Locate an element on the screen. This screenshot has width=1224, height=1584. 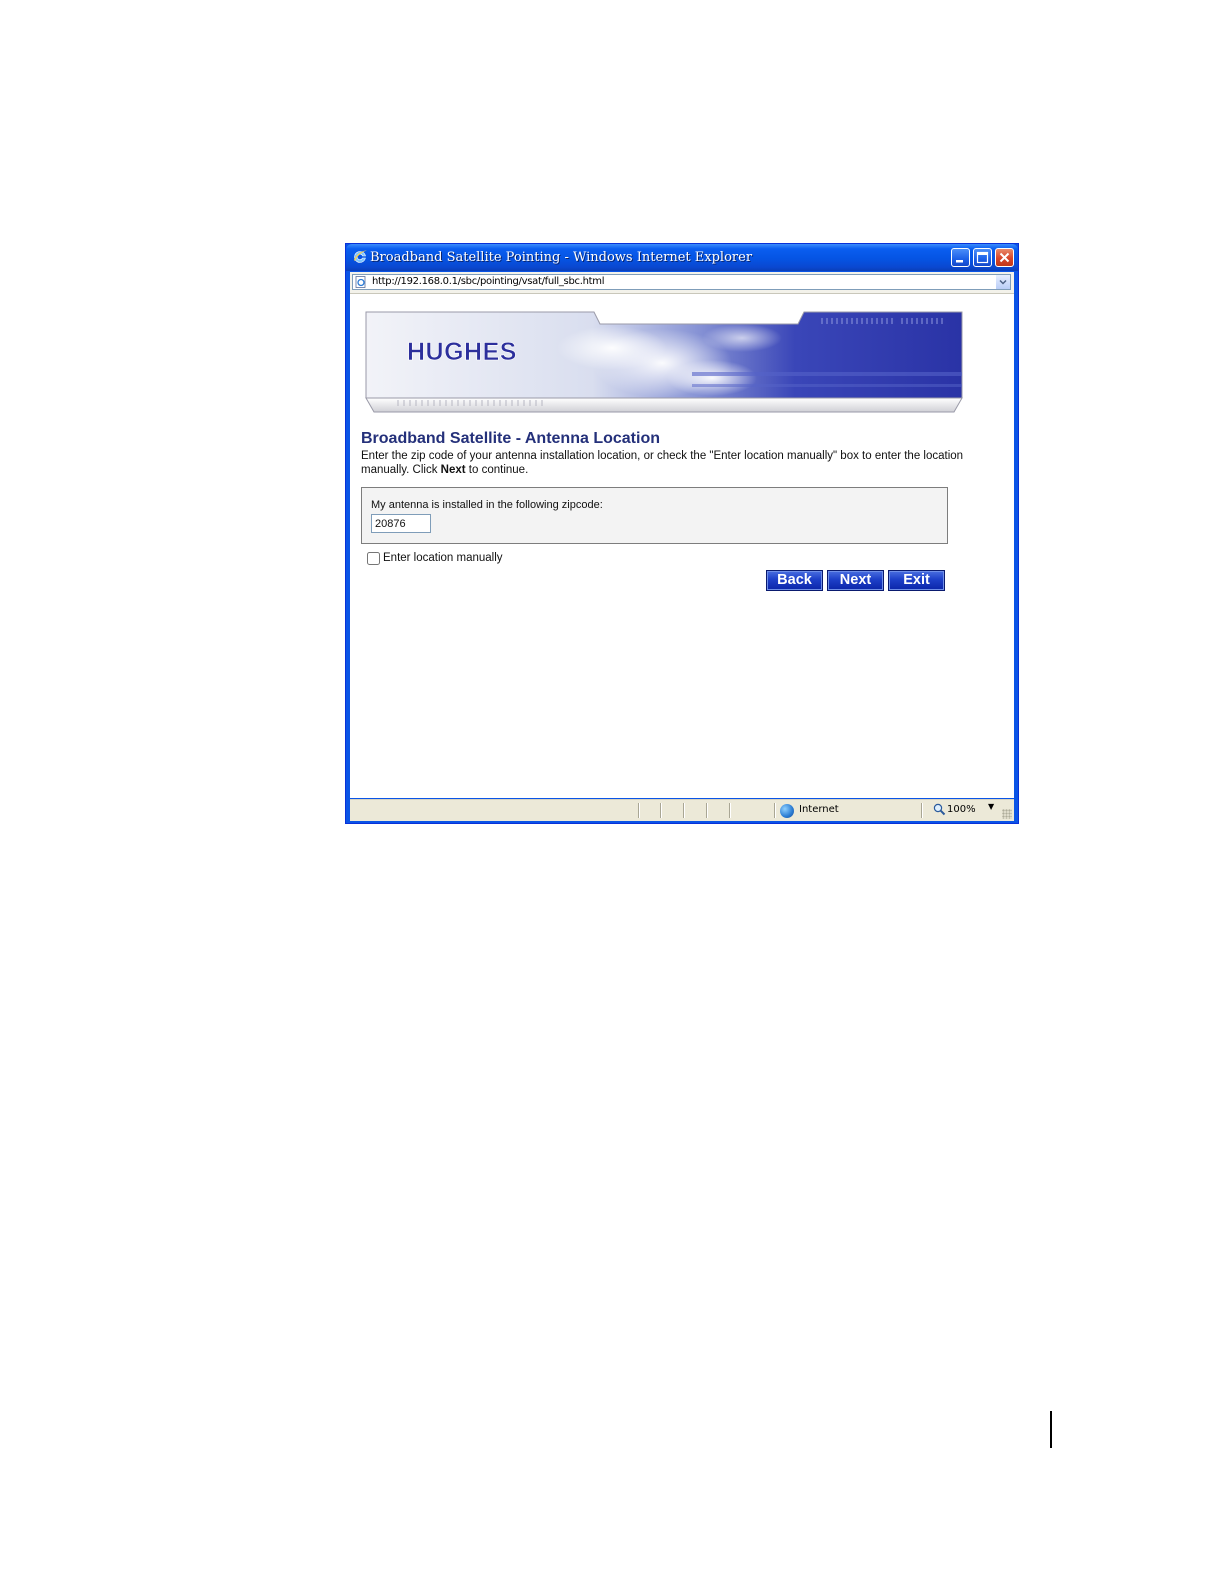
close-button is located at coordinates (1004, 257).